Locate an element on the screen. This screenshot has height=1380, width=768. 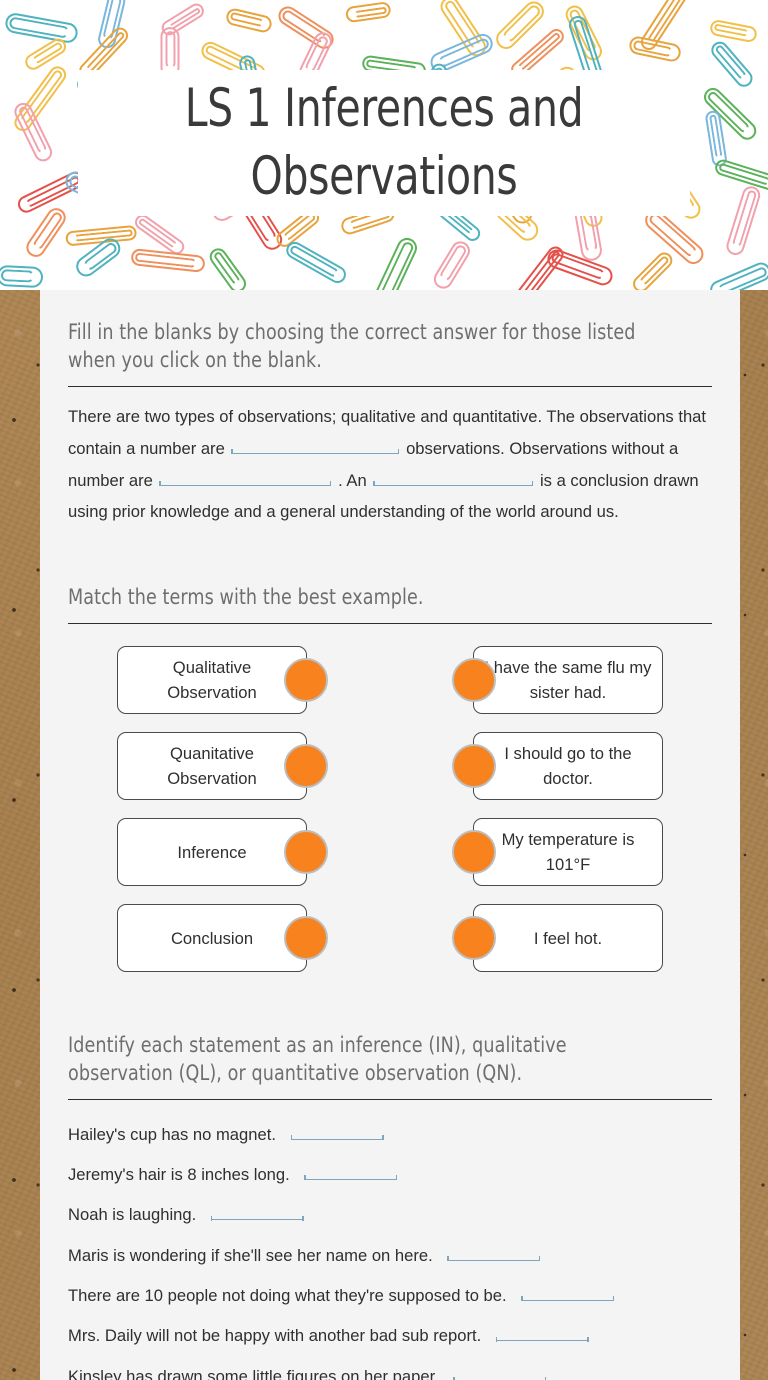
match-term-label: Qualitative Observation is located at coordinates (212, 680).